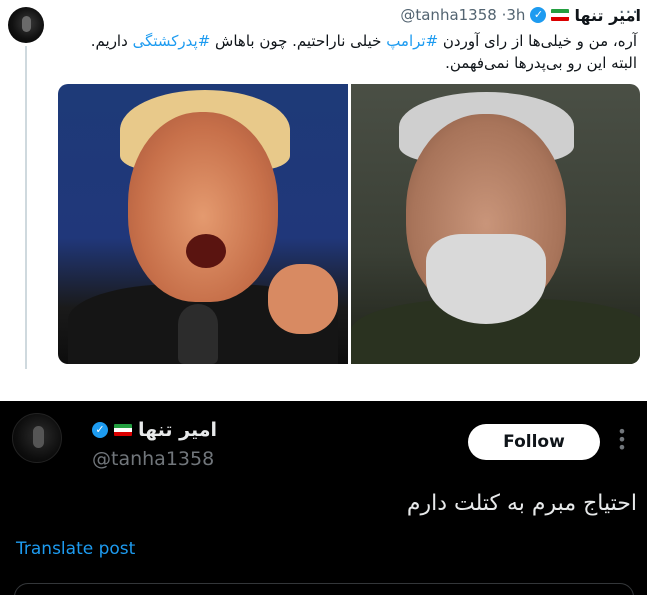 The height and width of the screenshot is (595, 647). I want to click on tweet-header: امیر تنها ✓ @tanha1358 ·3h, so click(346, 15).